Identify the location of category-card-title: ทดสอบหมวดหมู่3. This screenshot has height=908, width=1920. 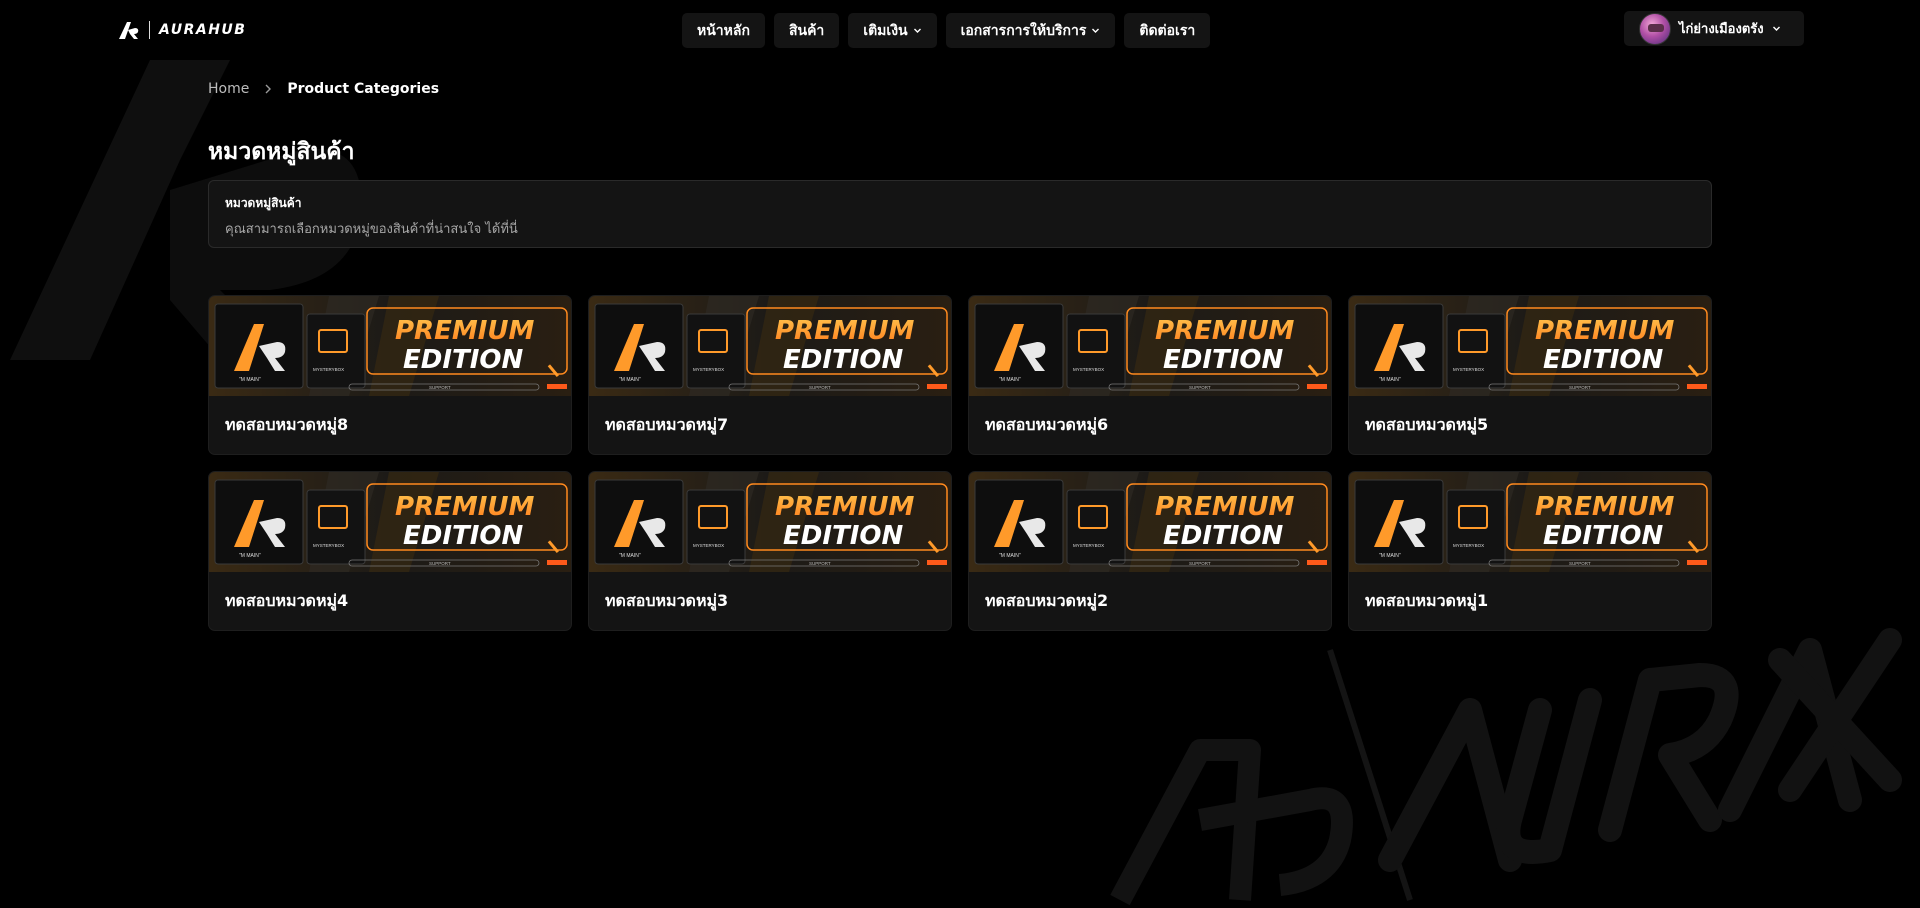
(667, 600).